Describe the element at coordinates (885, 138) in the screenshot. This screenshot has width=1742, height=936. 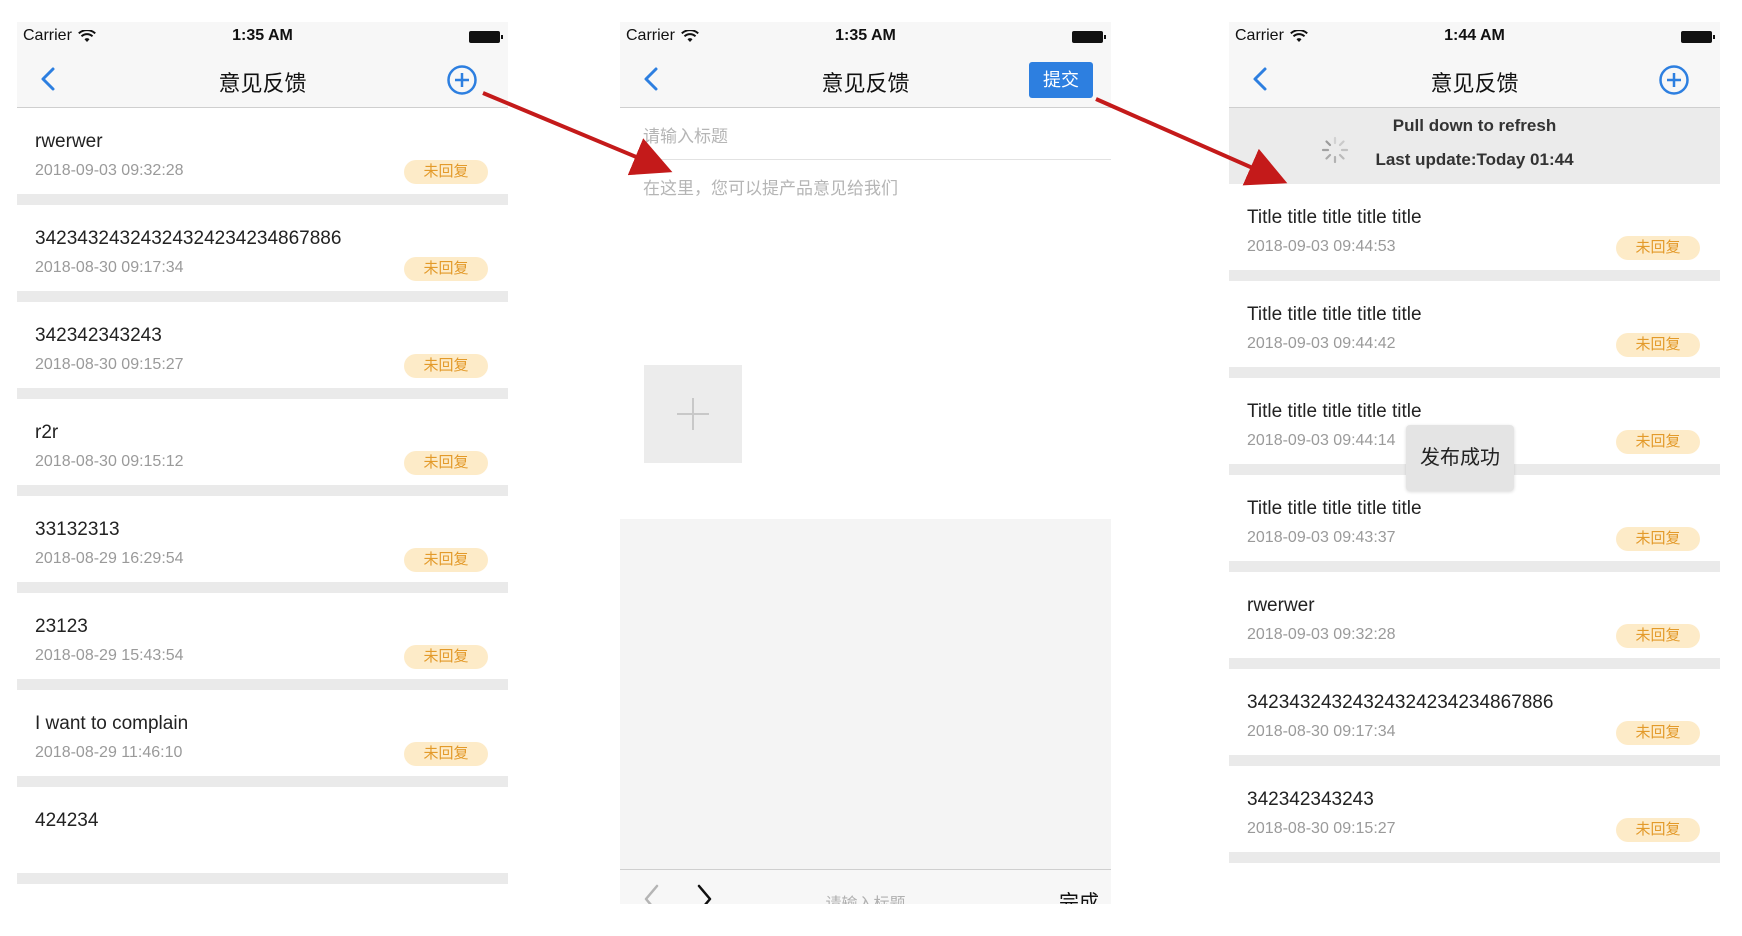
I see `flow-arrows` at that location.